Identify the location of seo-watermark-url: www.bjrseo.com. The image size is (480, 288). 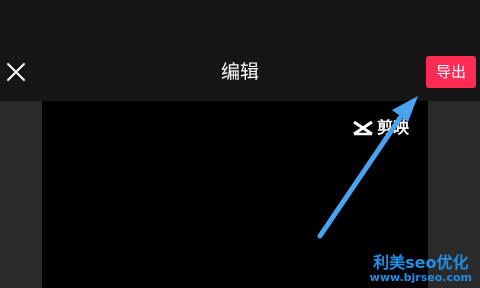
(420, 277).